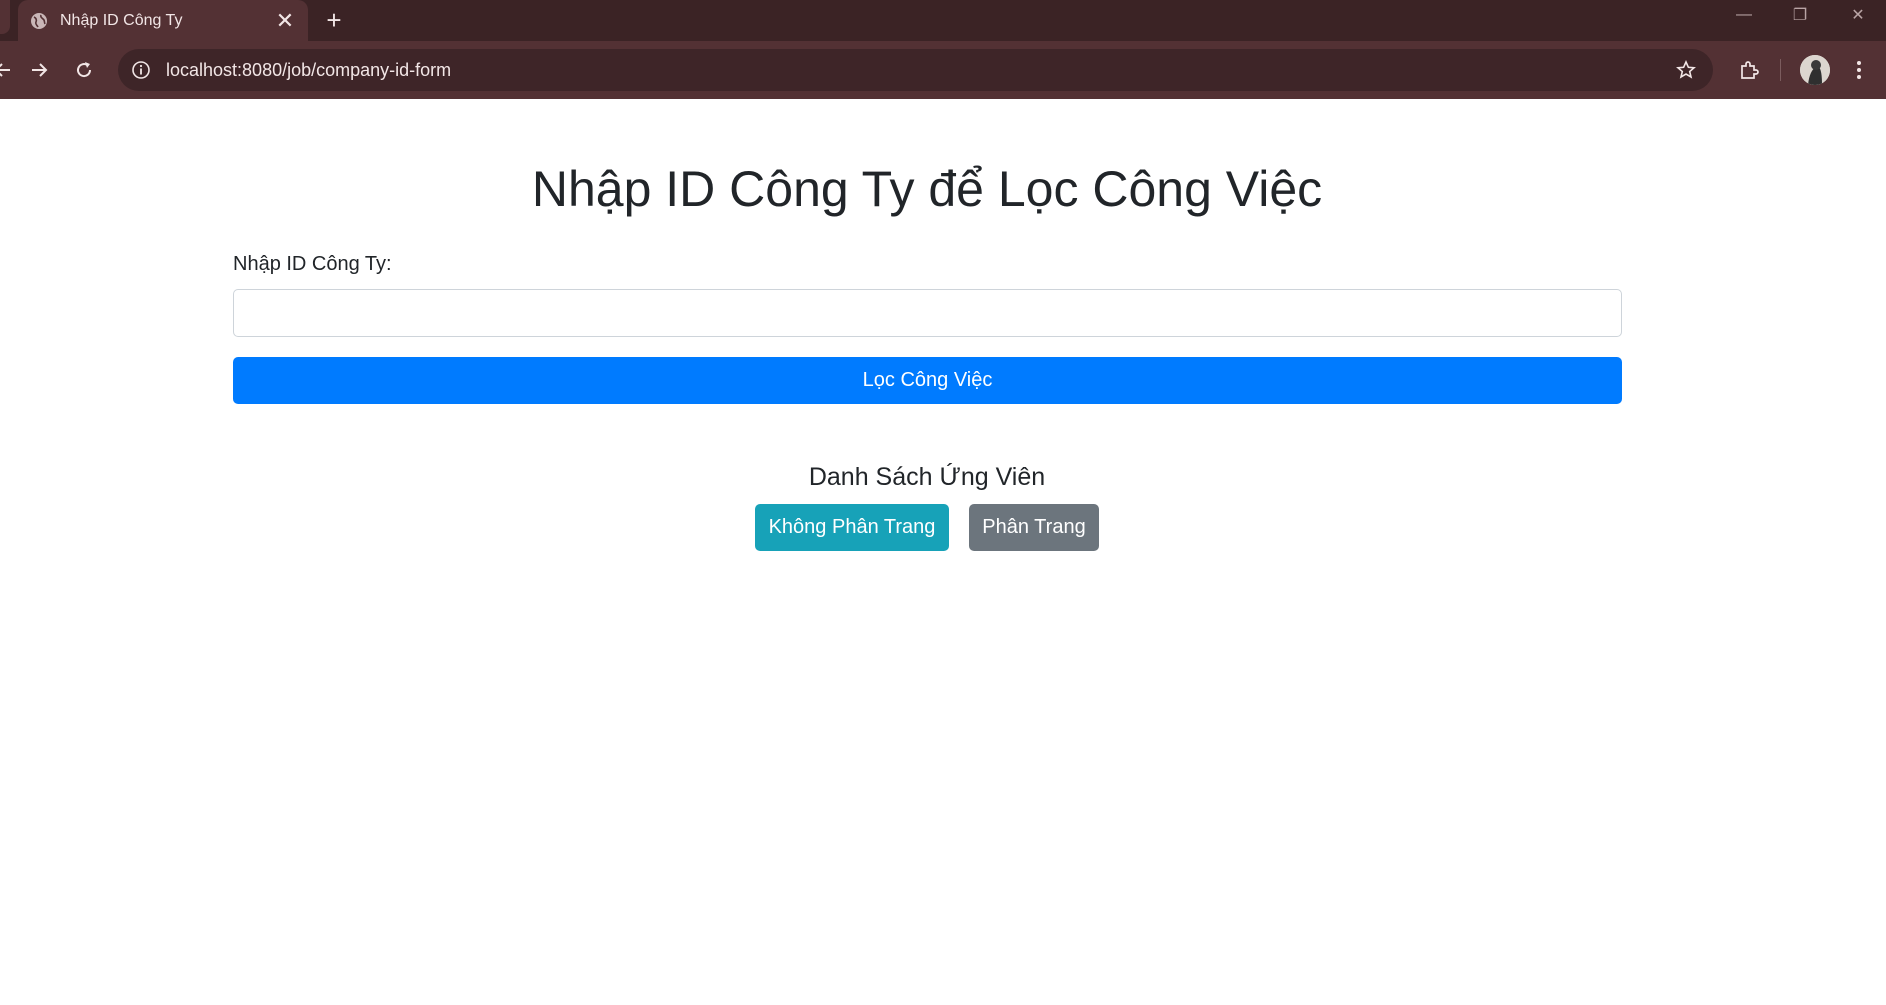 Image resolution: width=1886 pixels, height=1005 pixels. What do you see at coordinates (84, 70) in the screenshot?
I see `reload-icon` at bounding box center [84, 70].